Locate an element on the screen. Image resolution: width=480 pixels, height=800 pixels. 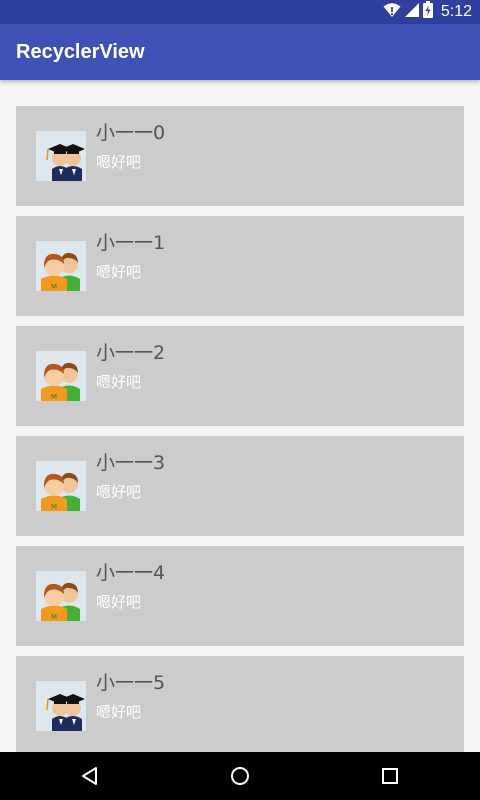
item-name: 小一一3 is located at coordinates (131, 463).